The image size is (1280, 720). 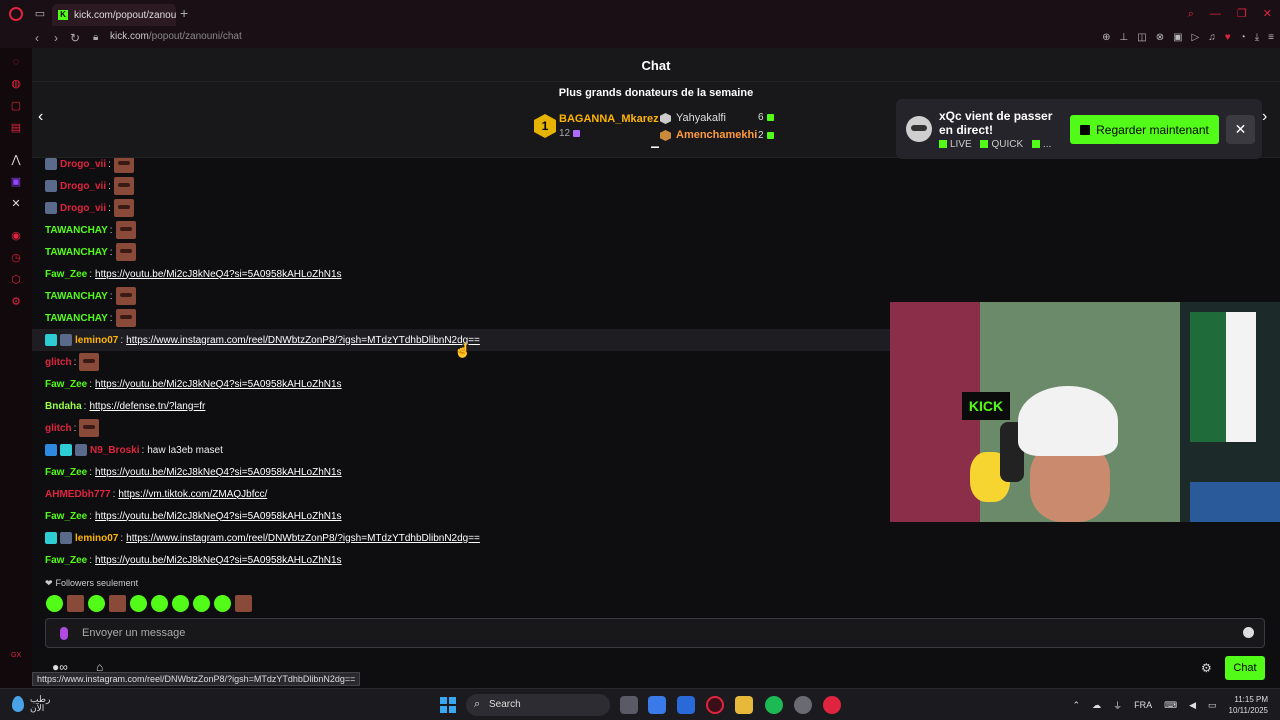 What do you see at coordinates (609, 119) in the screenshot?
I see `top-donor-name: BAGANNA_Mkarez` at bounding box center [609, 119].